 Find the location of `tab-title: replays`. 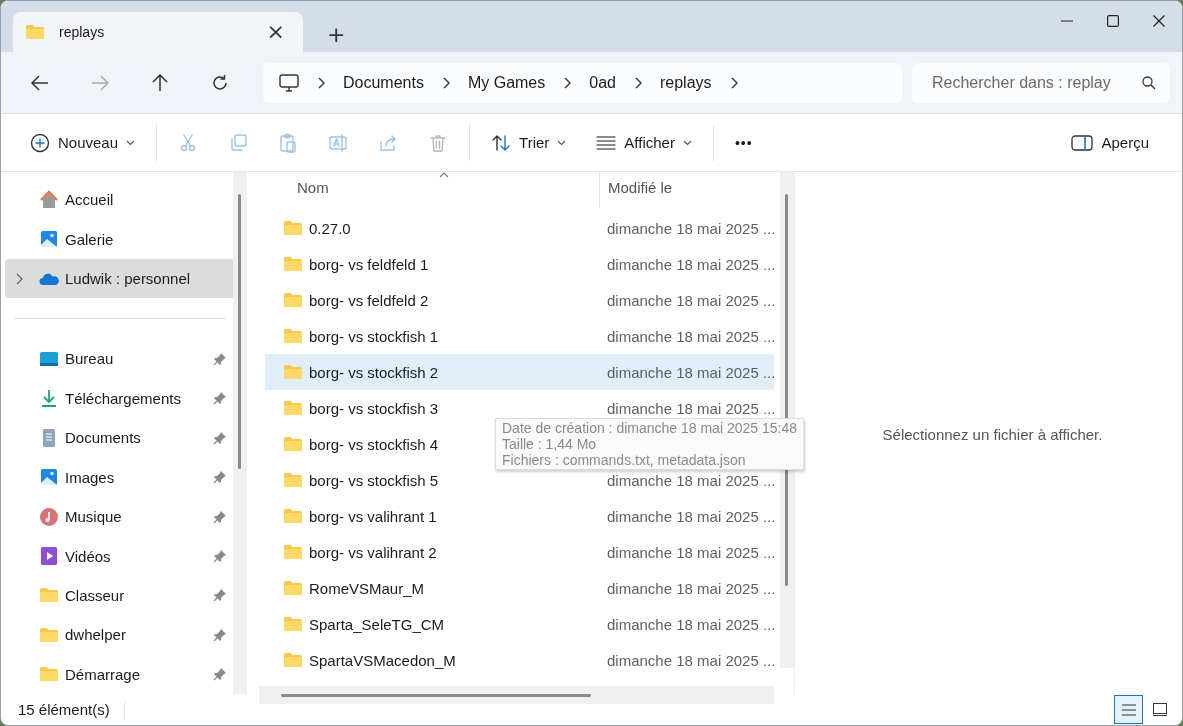

tab-title: replays is located at coordinates (82, 32).